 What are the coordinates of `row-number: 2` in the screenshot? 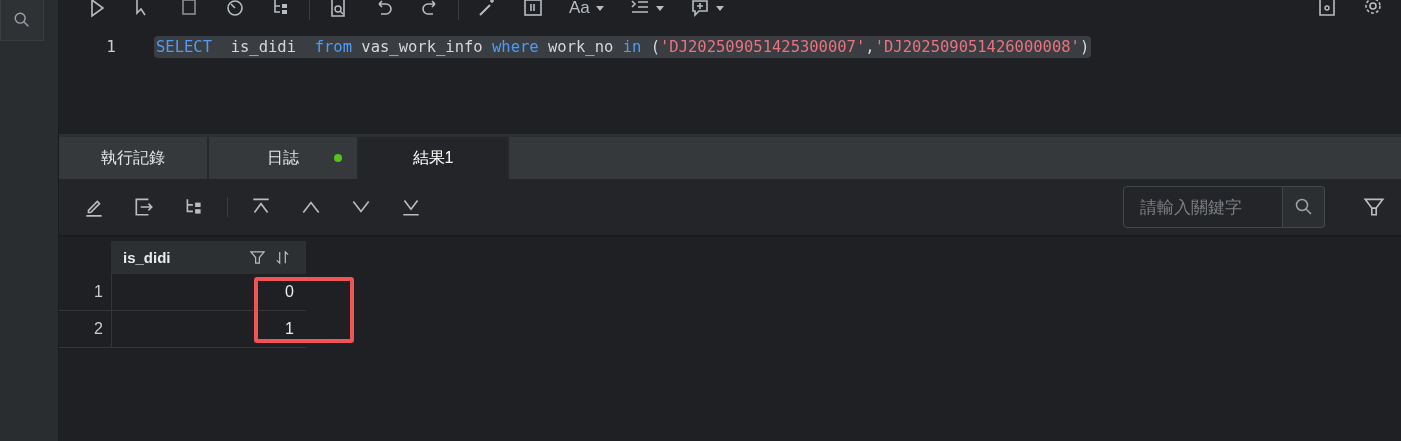 It's located at (98, 329).